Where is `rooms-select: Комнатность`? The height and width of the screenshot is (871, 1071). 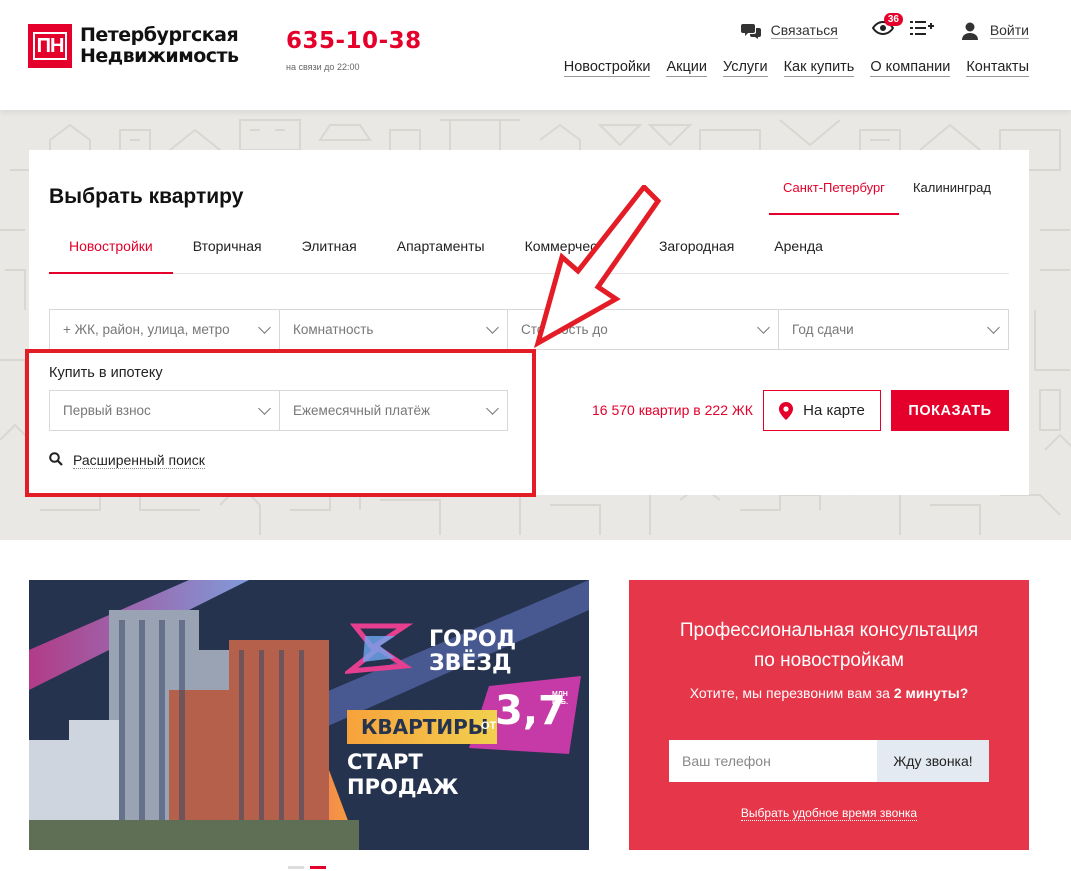
rooms-select: Комнатность is located at coordinates (394, 329).